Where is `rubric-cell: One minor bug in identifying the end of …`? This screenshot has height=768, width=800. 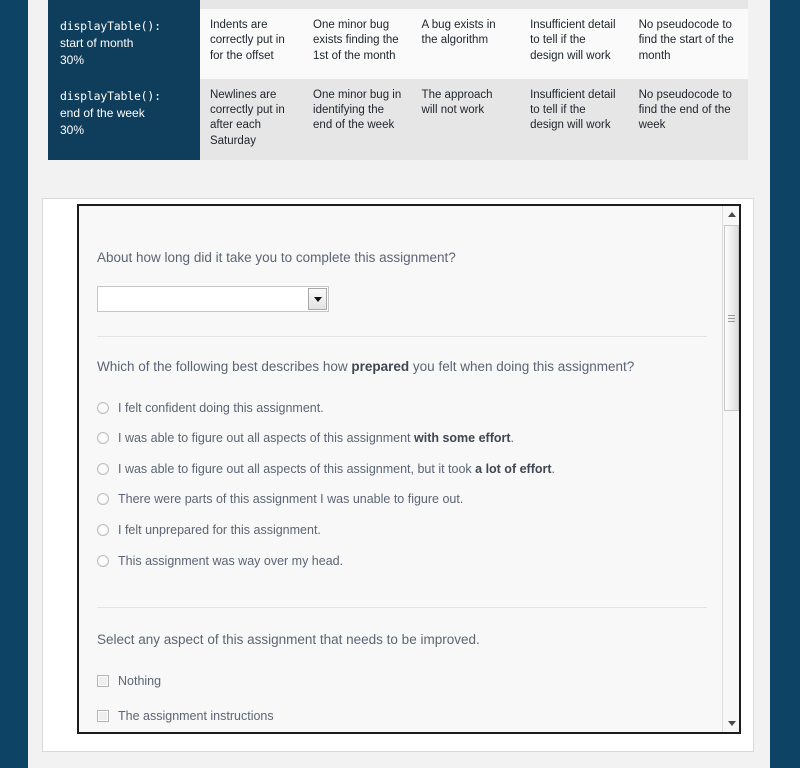 rubric-cell: One minor bug in identifying the end of … is located at coordinates (357, 119).